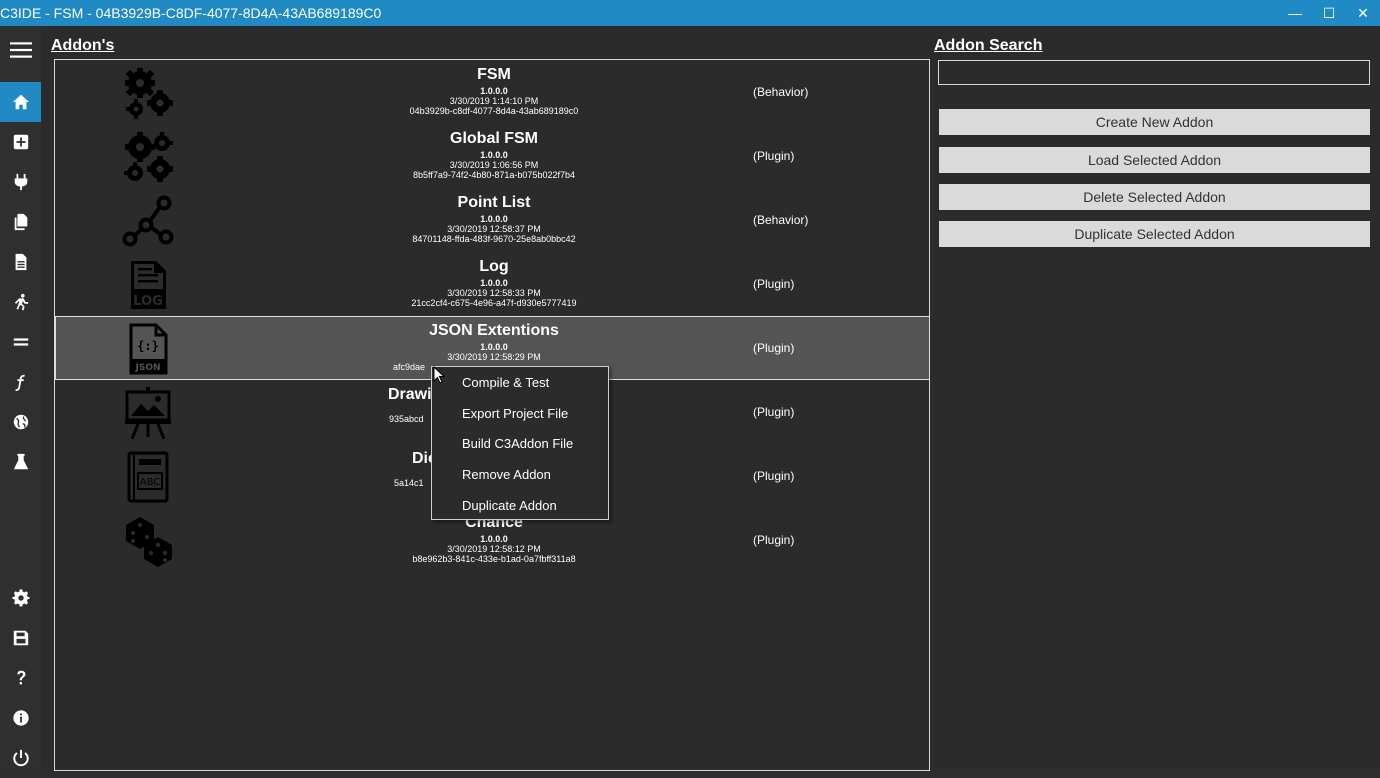 The image size is (1380, 778). I want to click on easel-icon, so click(148, 413).